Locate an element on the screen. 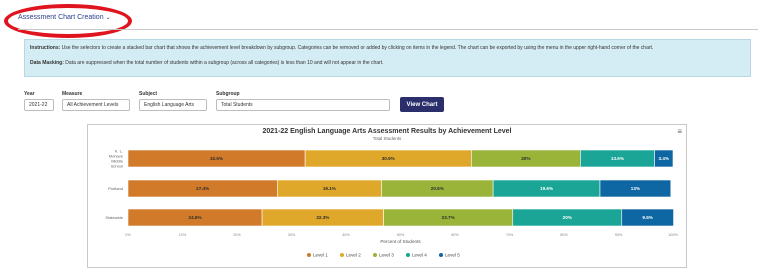 This screenshot has height=269, width=761. measure-field: Measure All Achievement Levels is located at coordinates (96, 101).